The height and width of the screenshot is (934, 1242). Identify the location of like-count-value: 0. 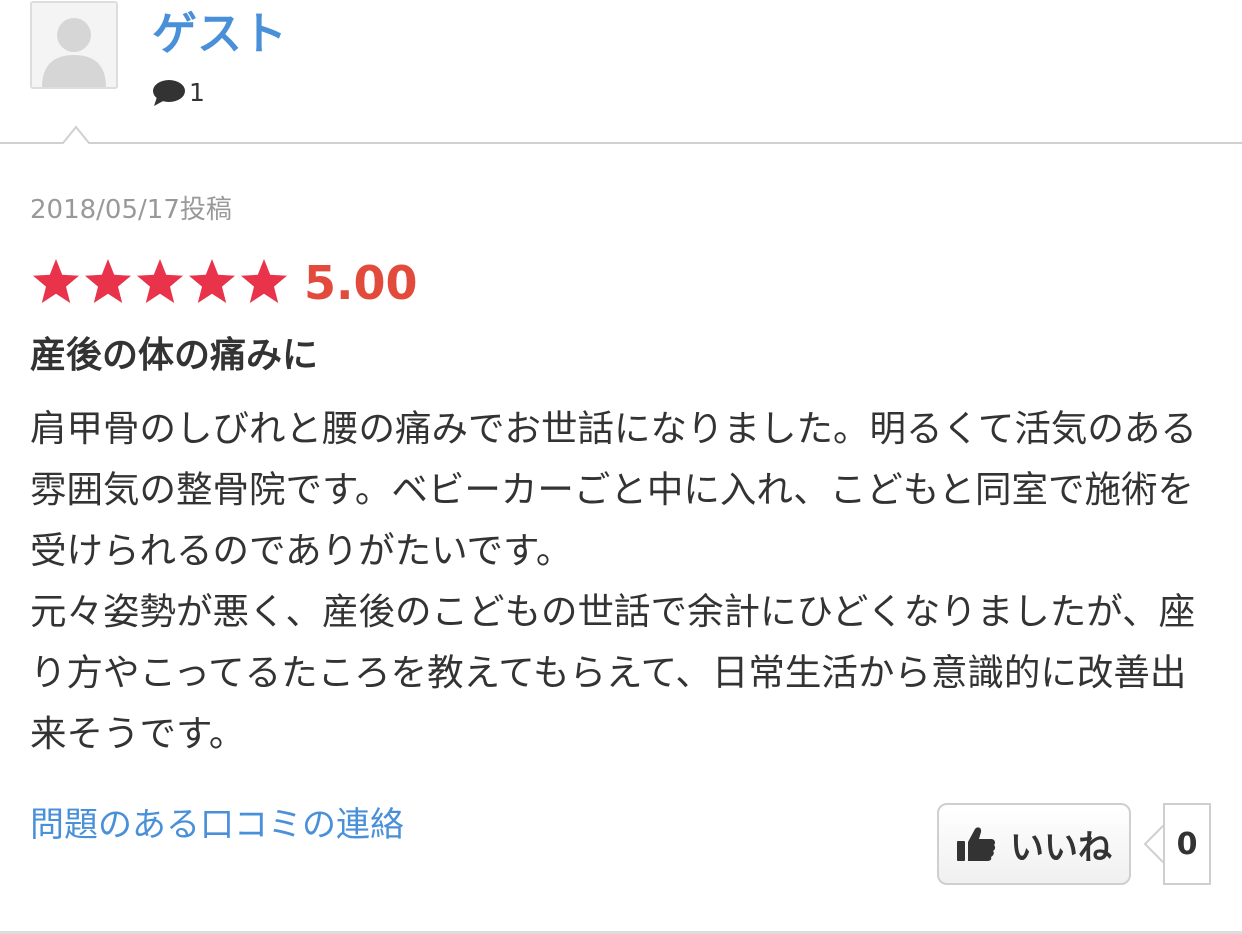
(1187, 844).